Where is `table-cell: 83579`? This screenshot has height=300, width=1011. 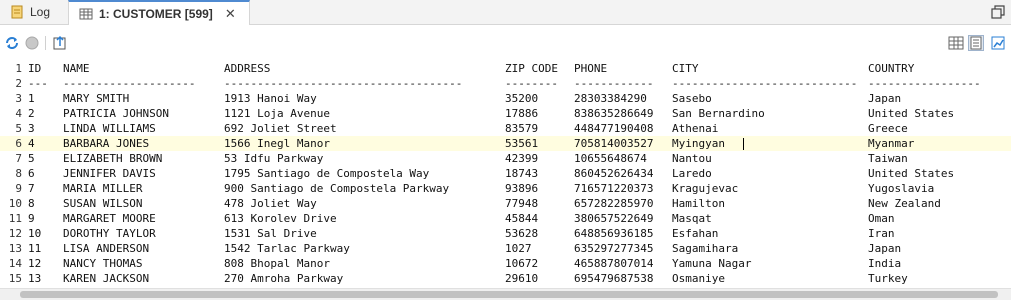
table-cell: 83579 is located at coordinates (521, 128).